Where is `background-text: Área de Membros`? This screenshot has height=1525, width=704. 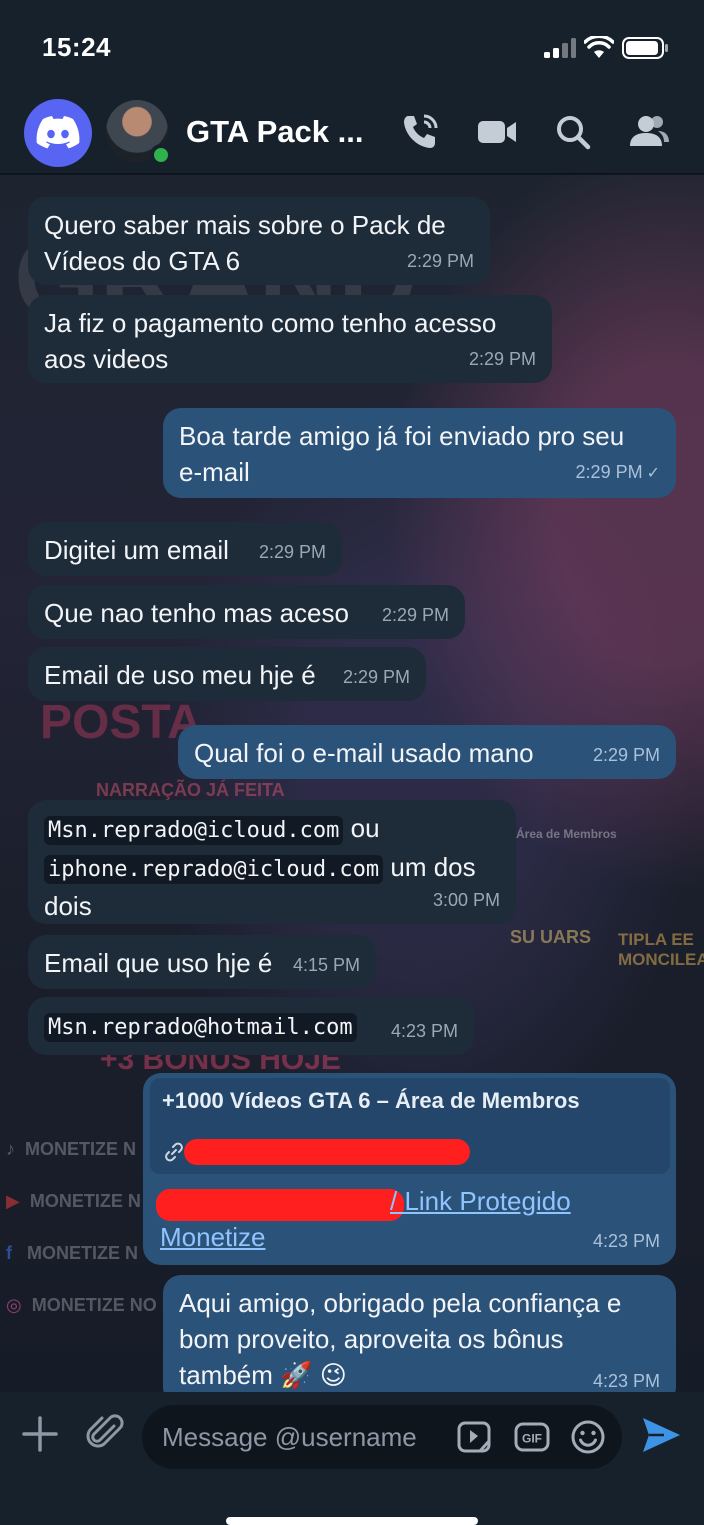
background-text: Área de Membros is located at coordinates (566, 834).